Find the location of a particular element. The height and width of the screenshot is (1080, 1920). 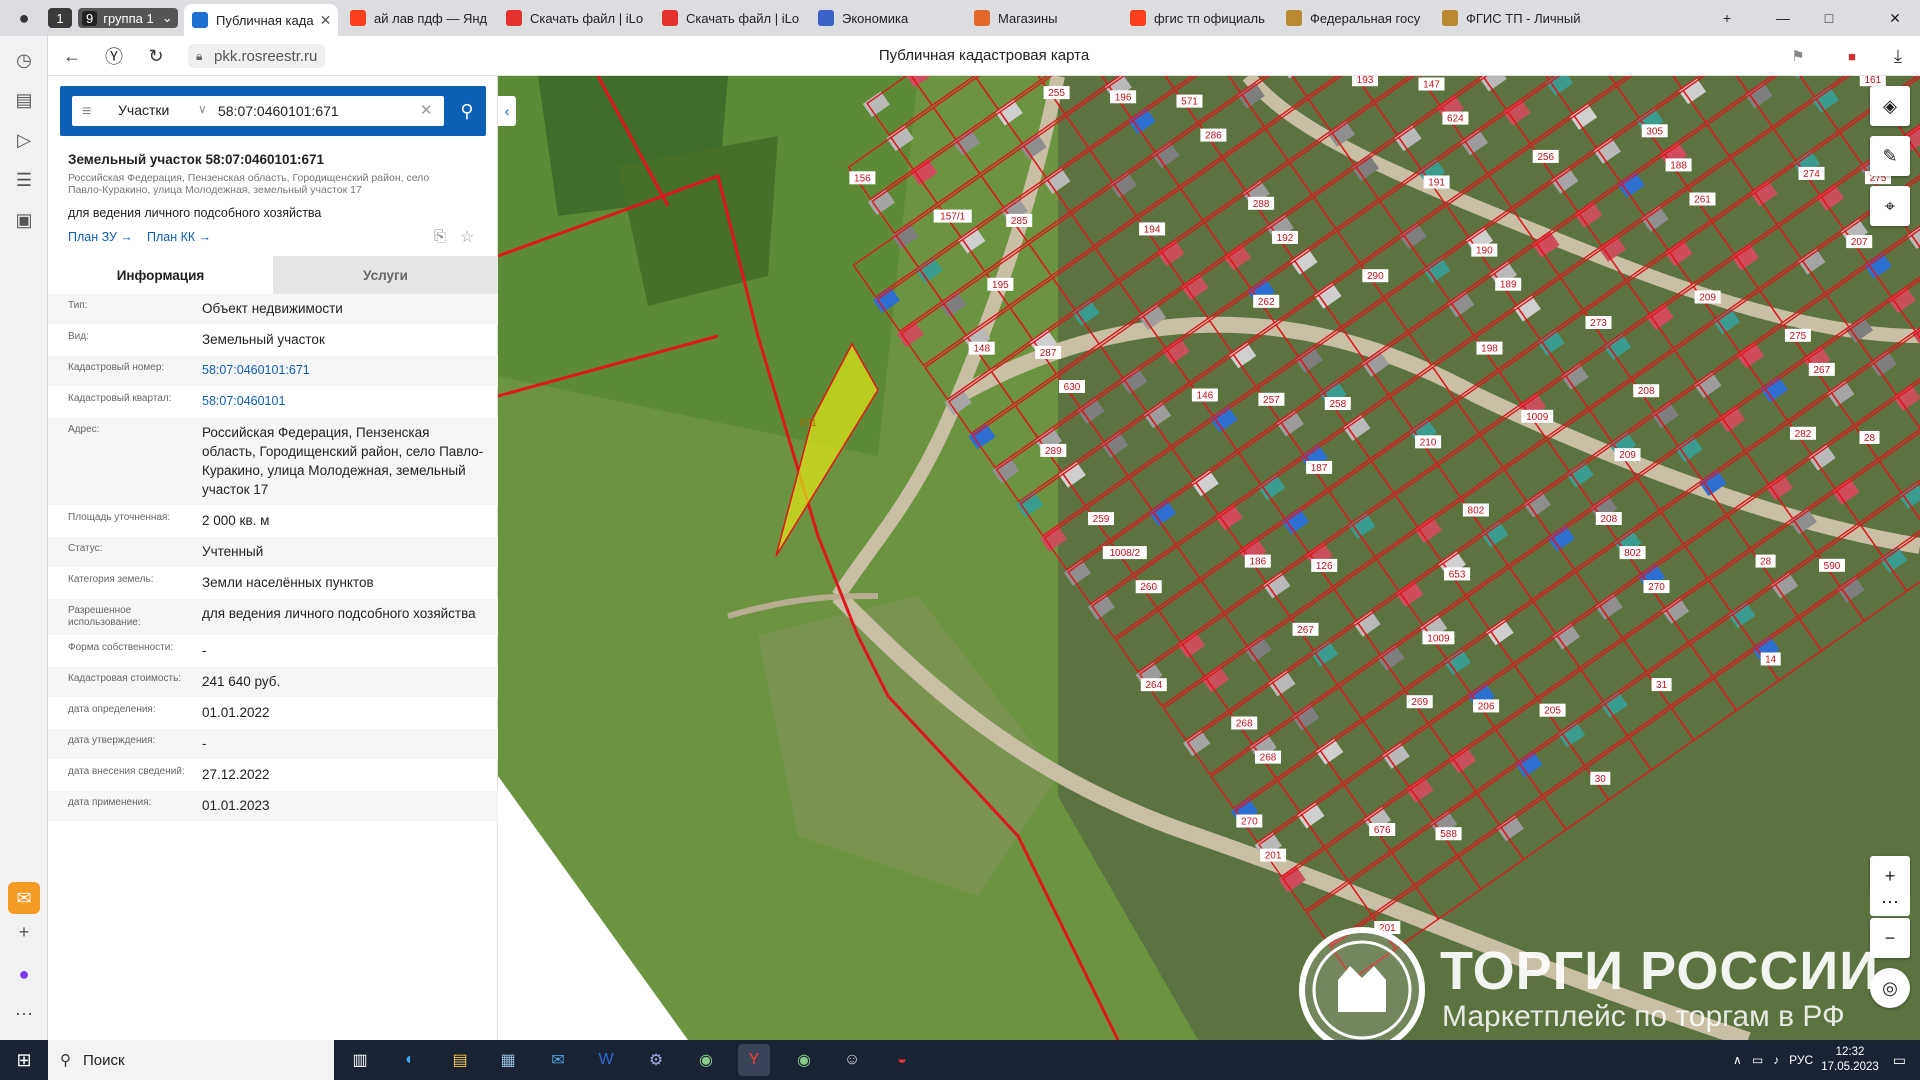

tab-counter: 1 is located at coordinates (60, 18).